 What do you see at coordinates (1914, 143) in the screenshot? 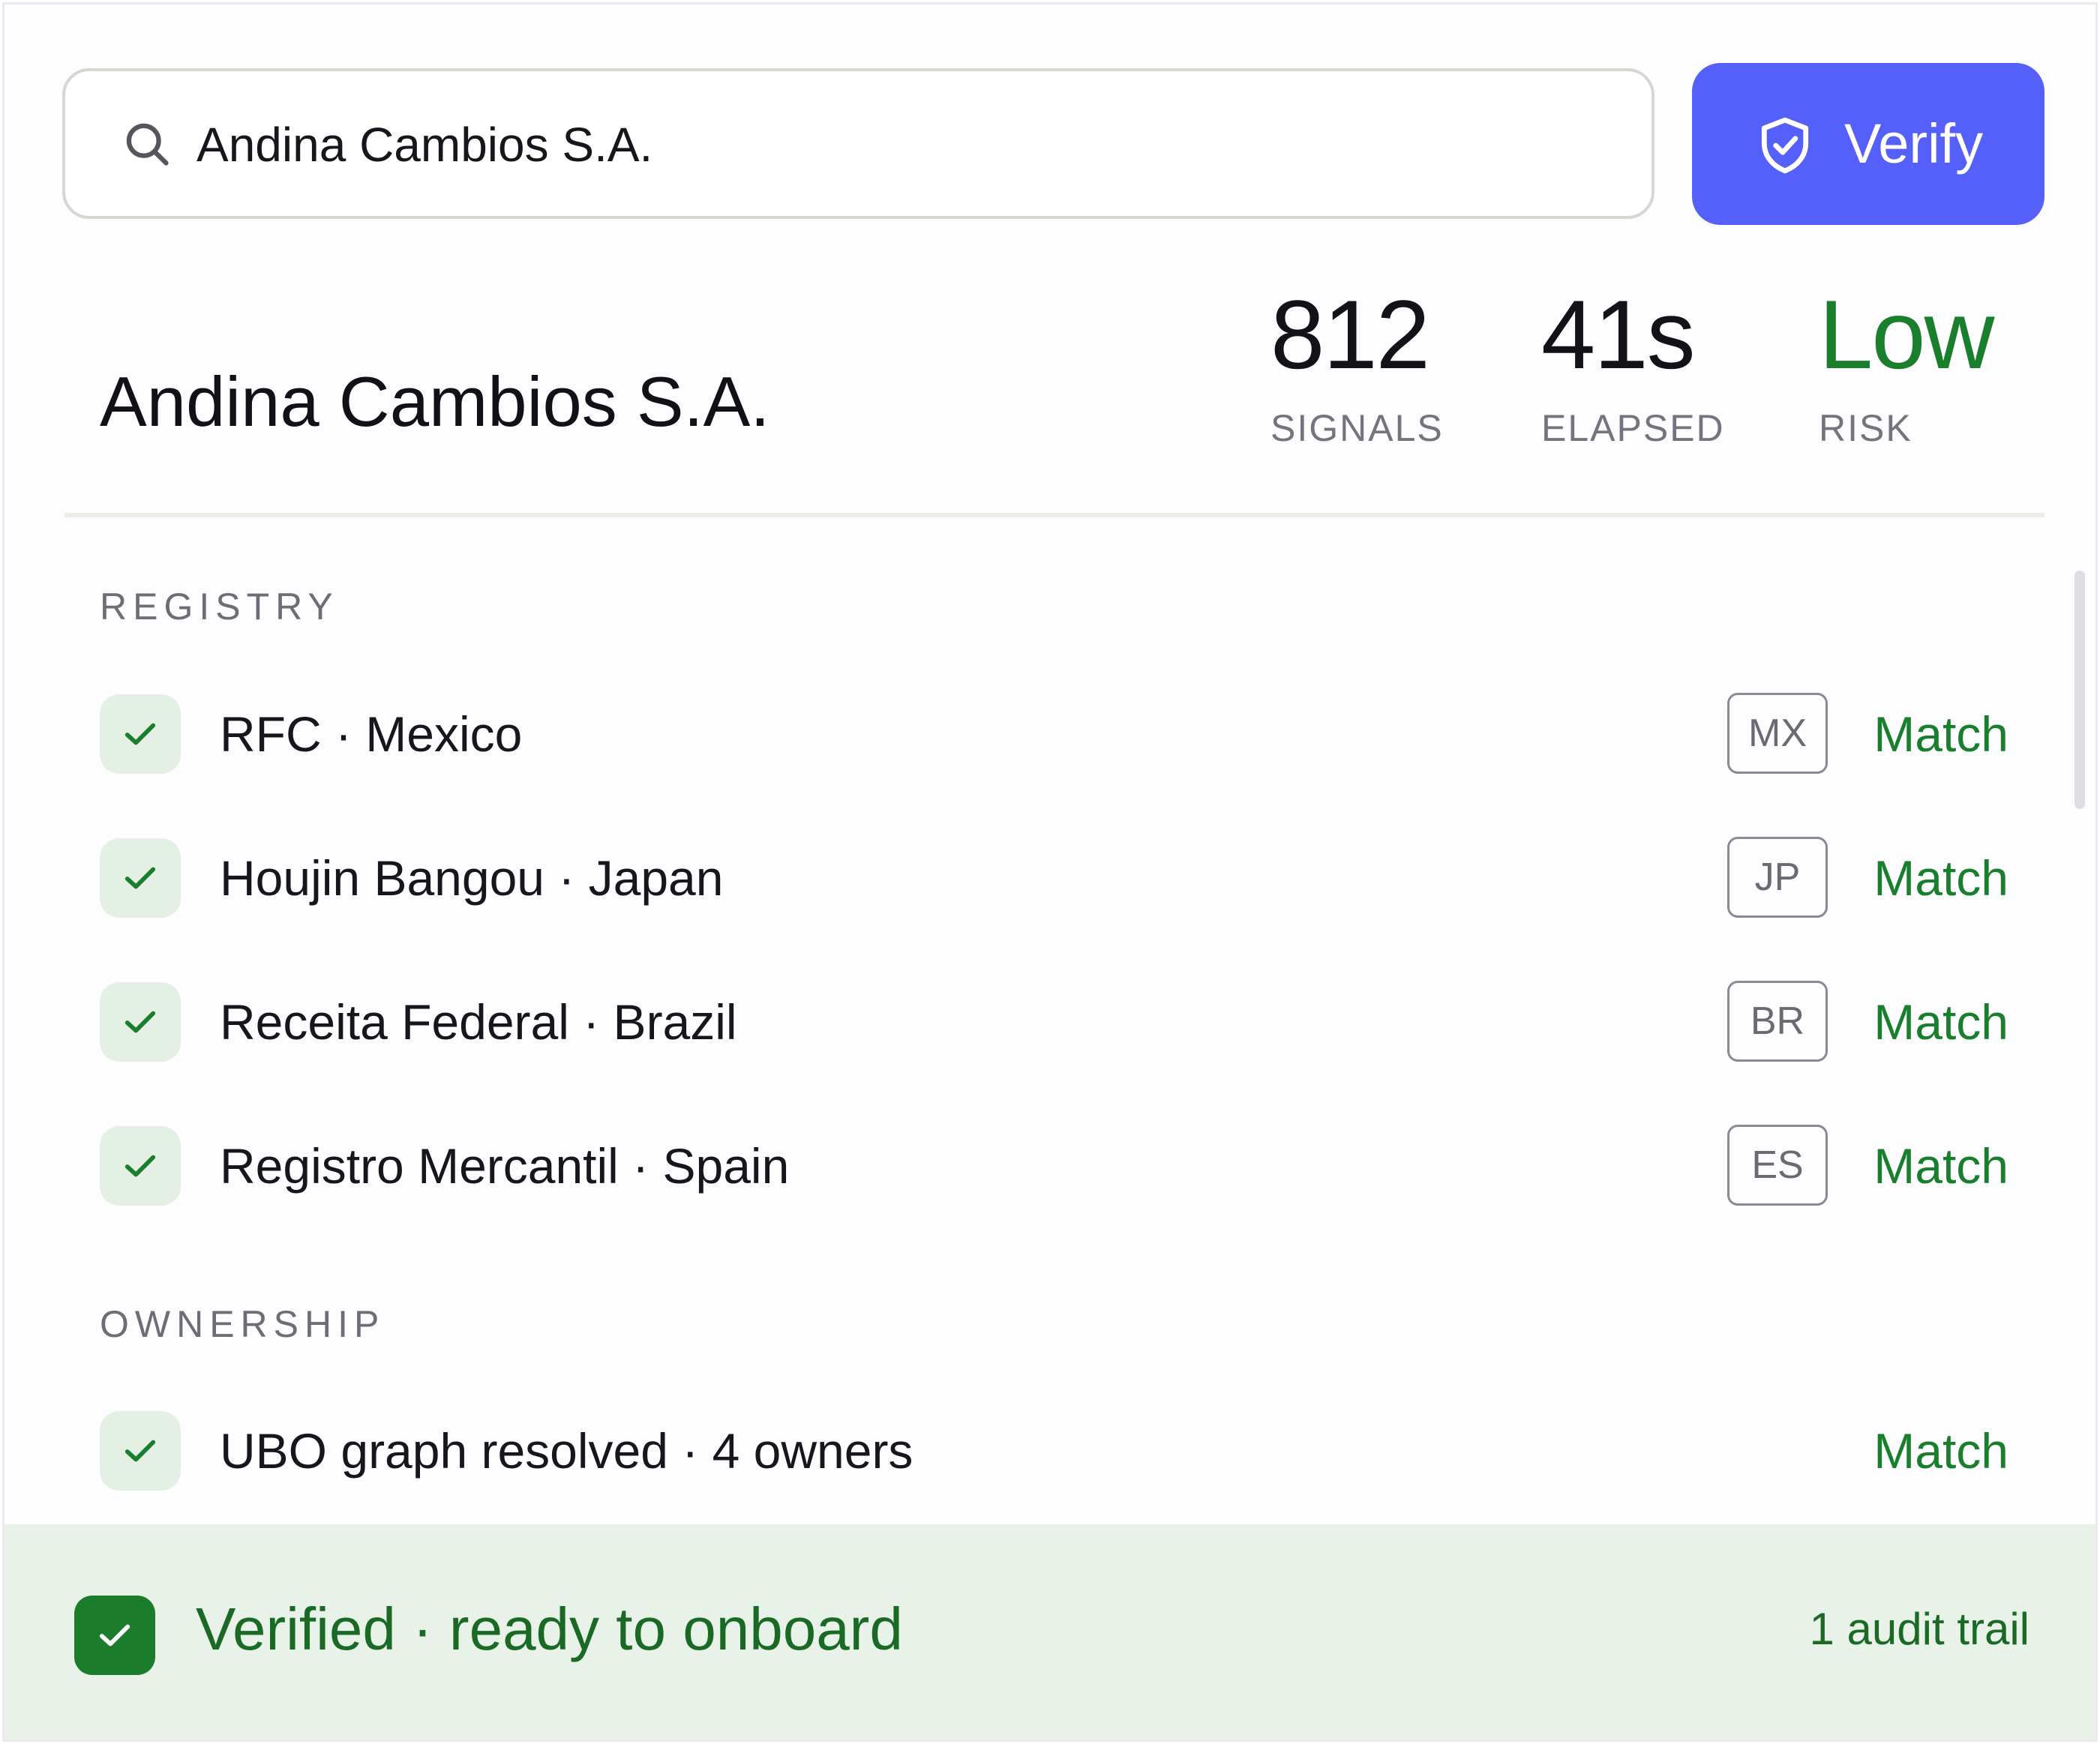
I see `verify-button-label: Verify` at bounding box center [1914, 143].